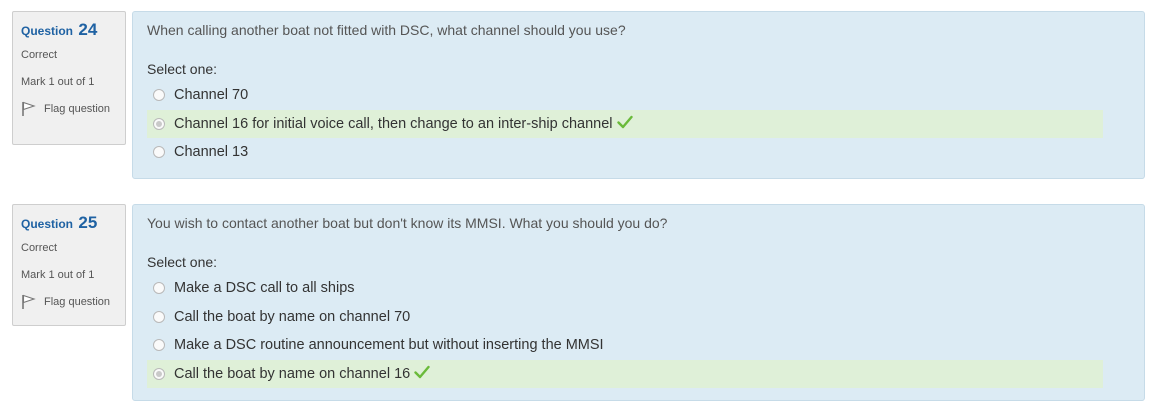 This screenshot has width=1155, height=415. Describe the element at coordinates (625, 373) in the screenshot. I see `answer-option-correct: Call the boat by name on channel 16` at that location.